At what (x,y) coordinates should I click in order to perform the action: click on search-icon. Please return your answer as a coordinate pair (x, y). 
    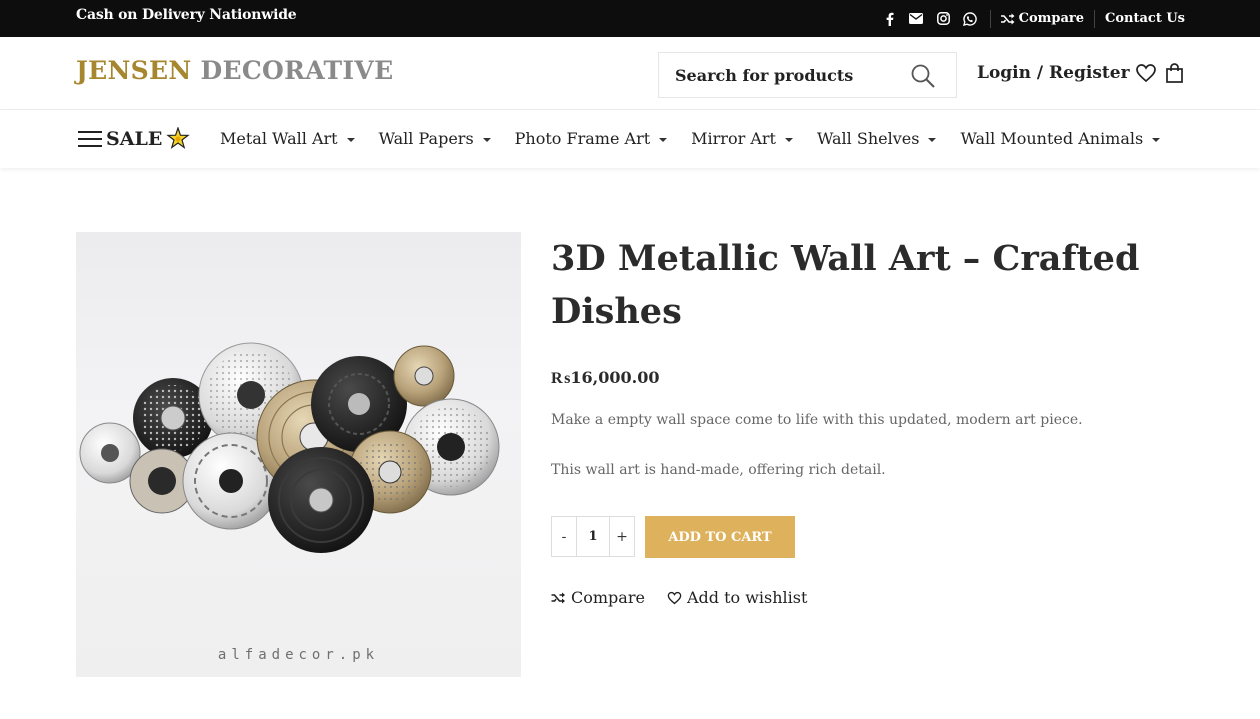
    Looking at the image, I should click on (923, 76).